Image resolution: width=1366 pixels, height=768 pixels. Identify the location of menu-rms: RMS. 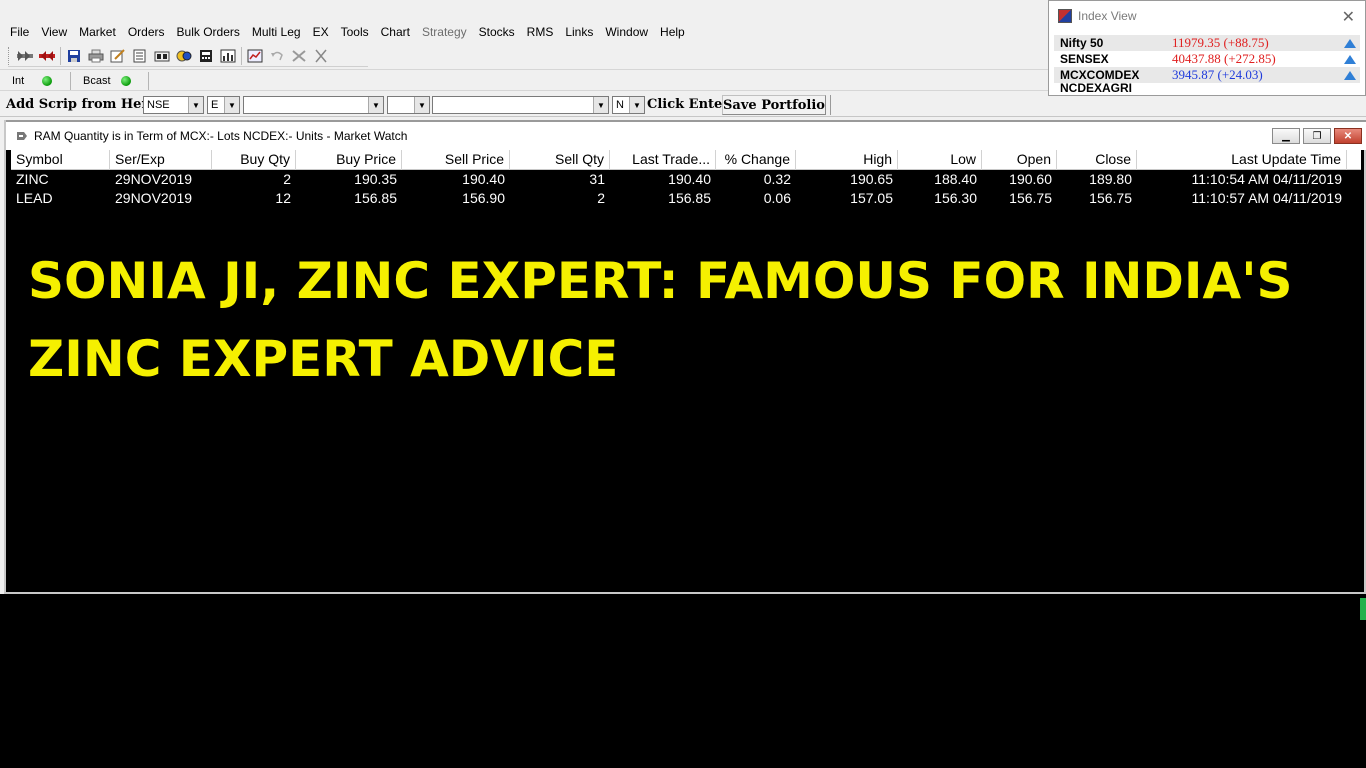
(540, 32).